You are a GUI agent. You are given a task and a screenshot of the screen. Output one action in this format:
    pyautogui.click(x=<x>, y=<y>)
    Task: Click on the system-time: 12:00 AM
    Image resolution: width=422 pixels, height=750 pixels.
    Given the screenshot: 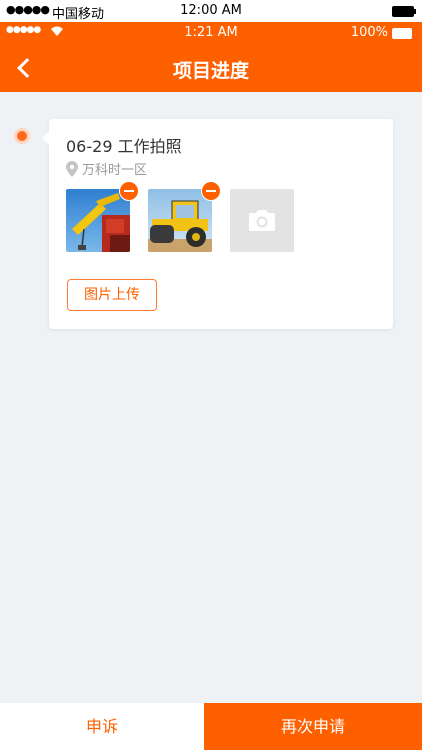 What is the action you would take?
    pyautogui.click(x=211, y=10)
    